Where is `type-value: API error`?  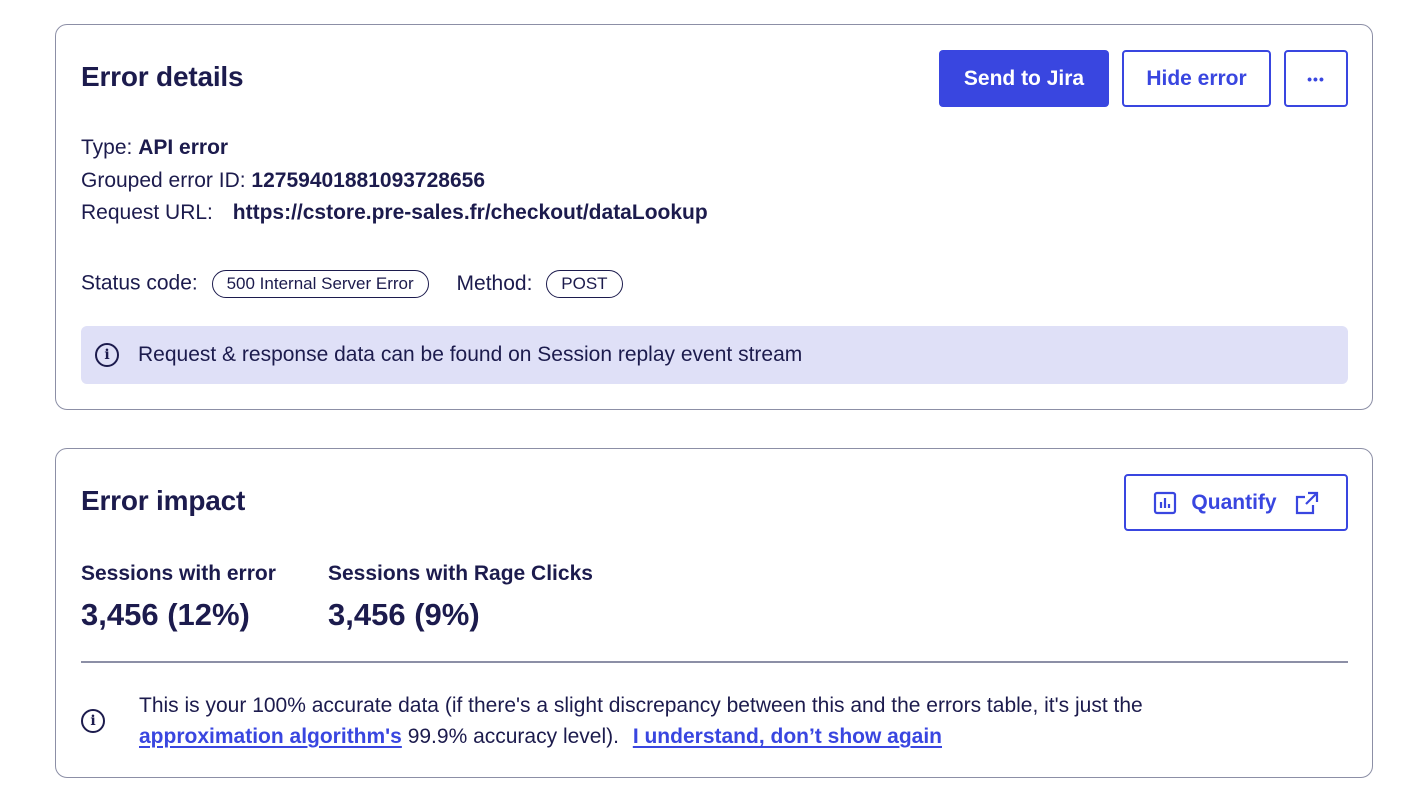
type-value: API error is located at coordinates (183, 147).